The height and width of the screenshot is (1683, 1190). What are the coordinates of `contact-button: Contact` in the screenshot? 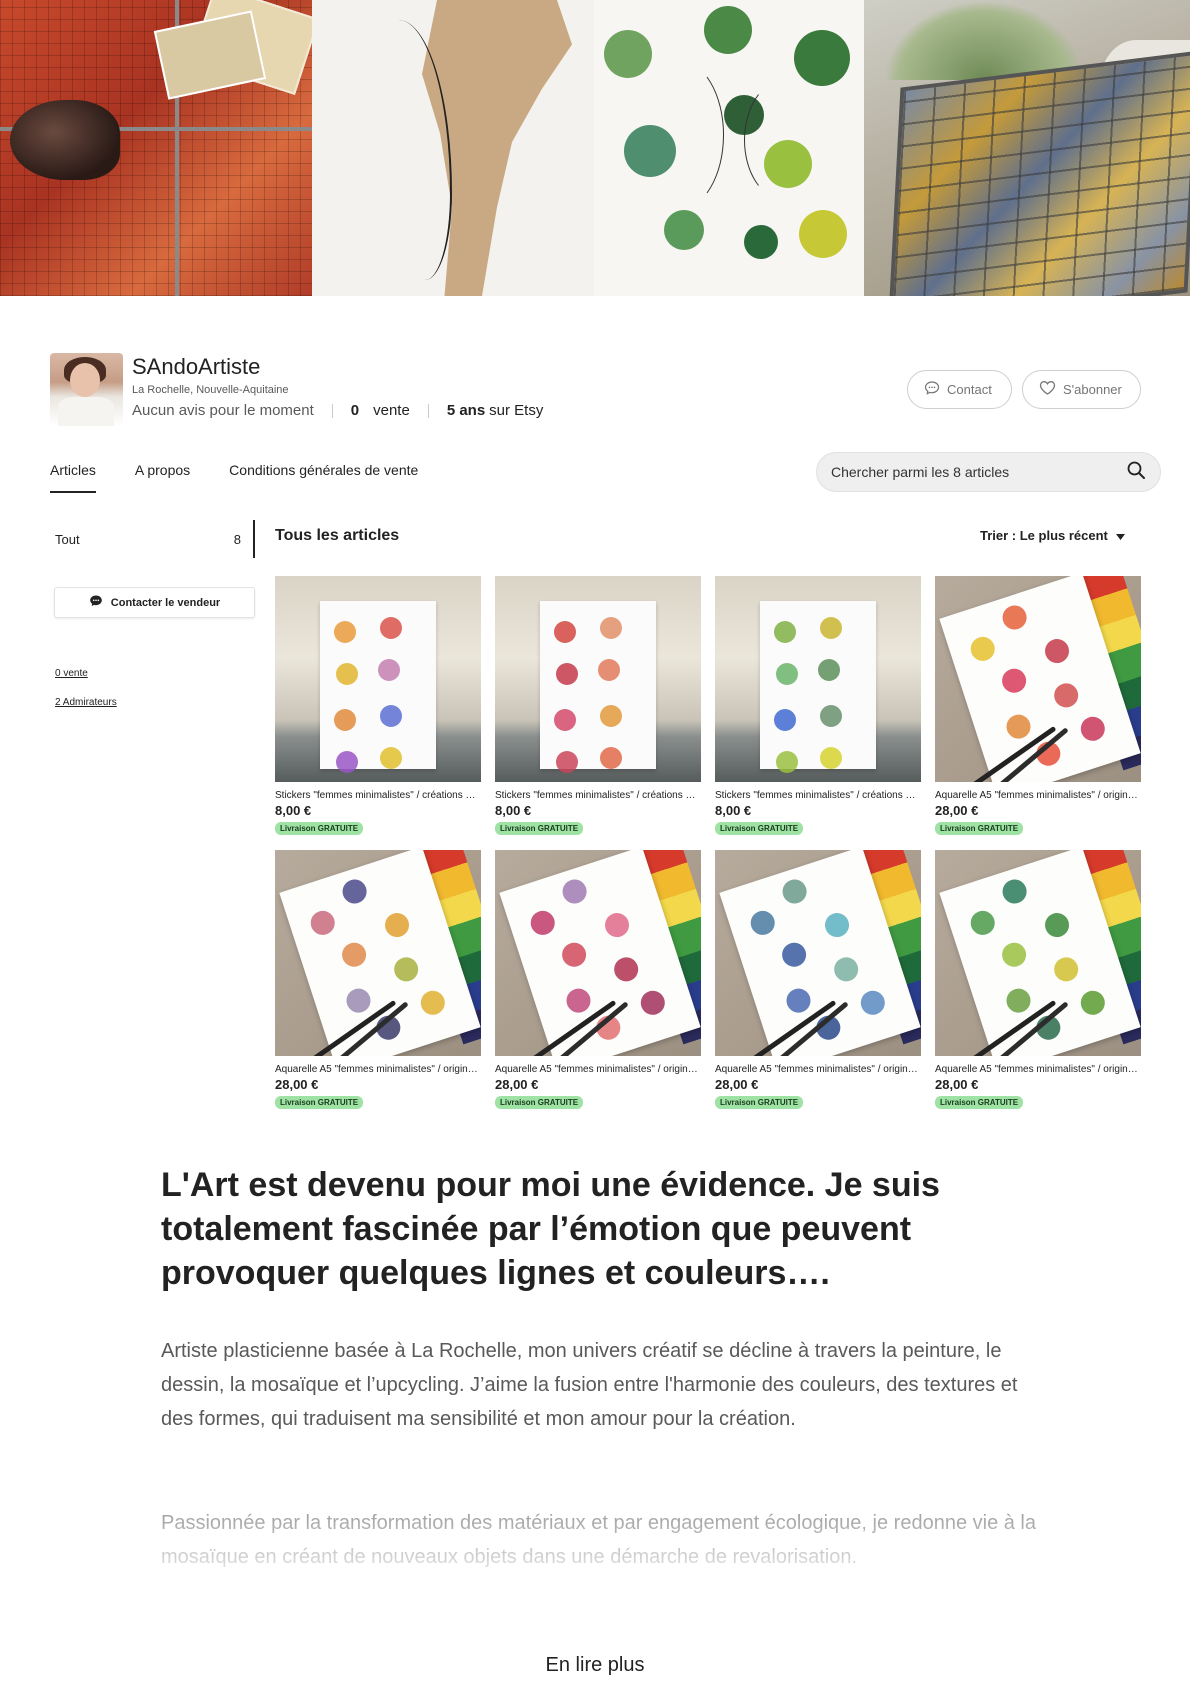 It's located at (959, 389).